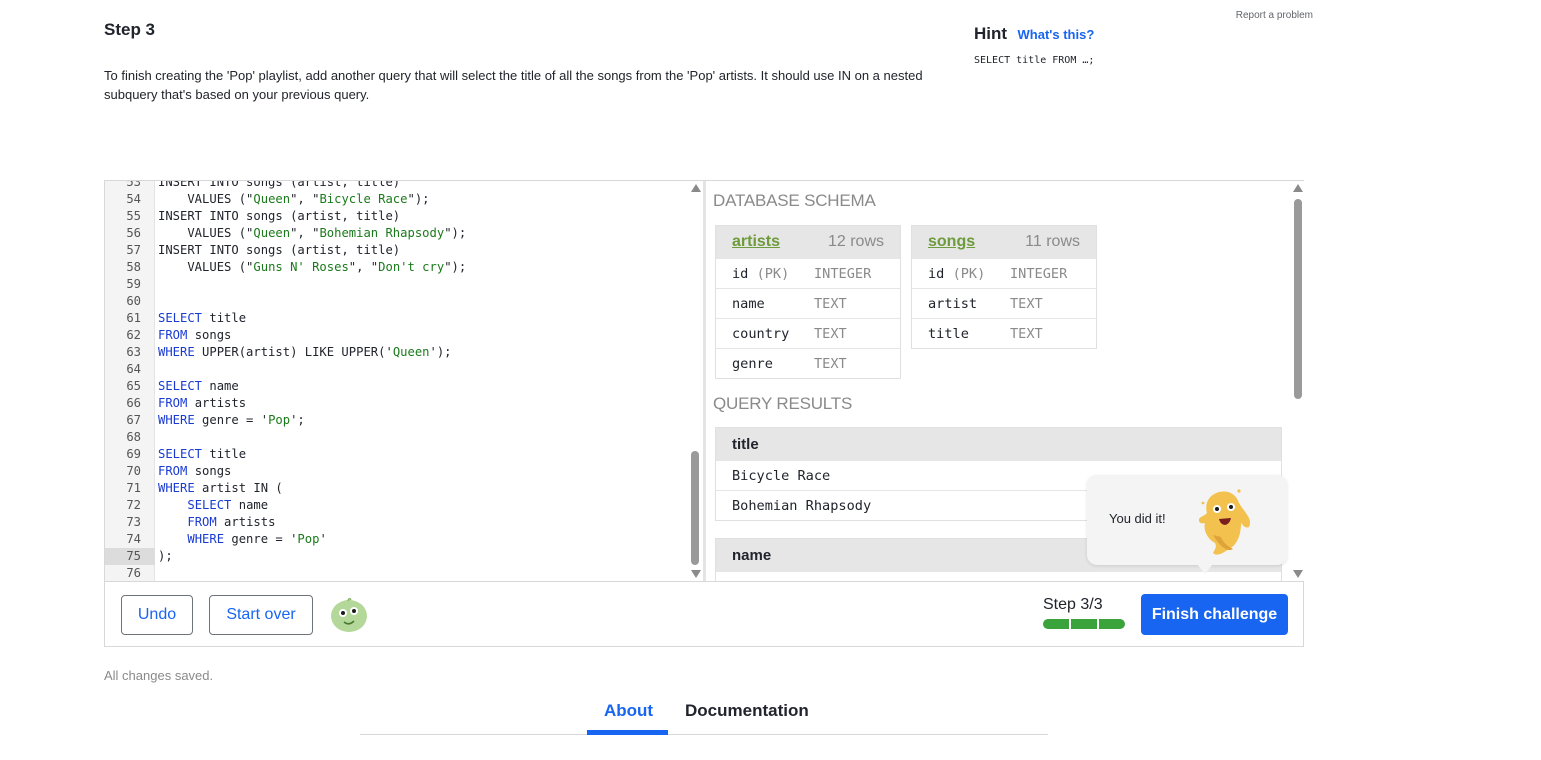 The width and height of the screenshot is (1541, 760). I want to click on step-progress-bar, so click(1084, 624).